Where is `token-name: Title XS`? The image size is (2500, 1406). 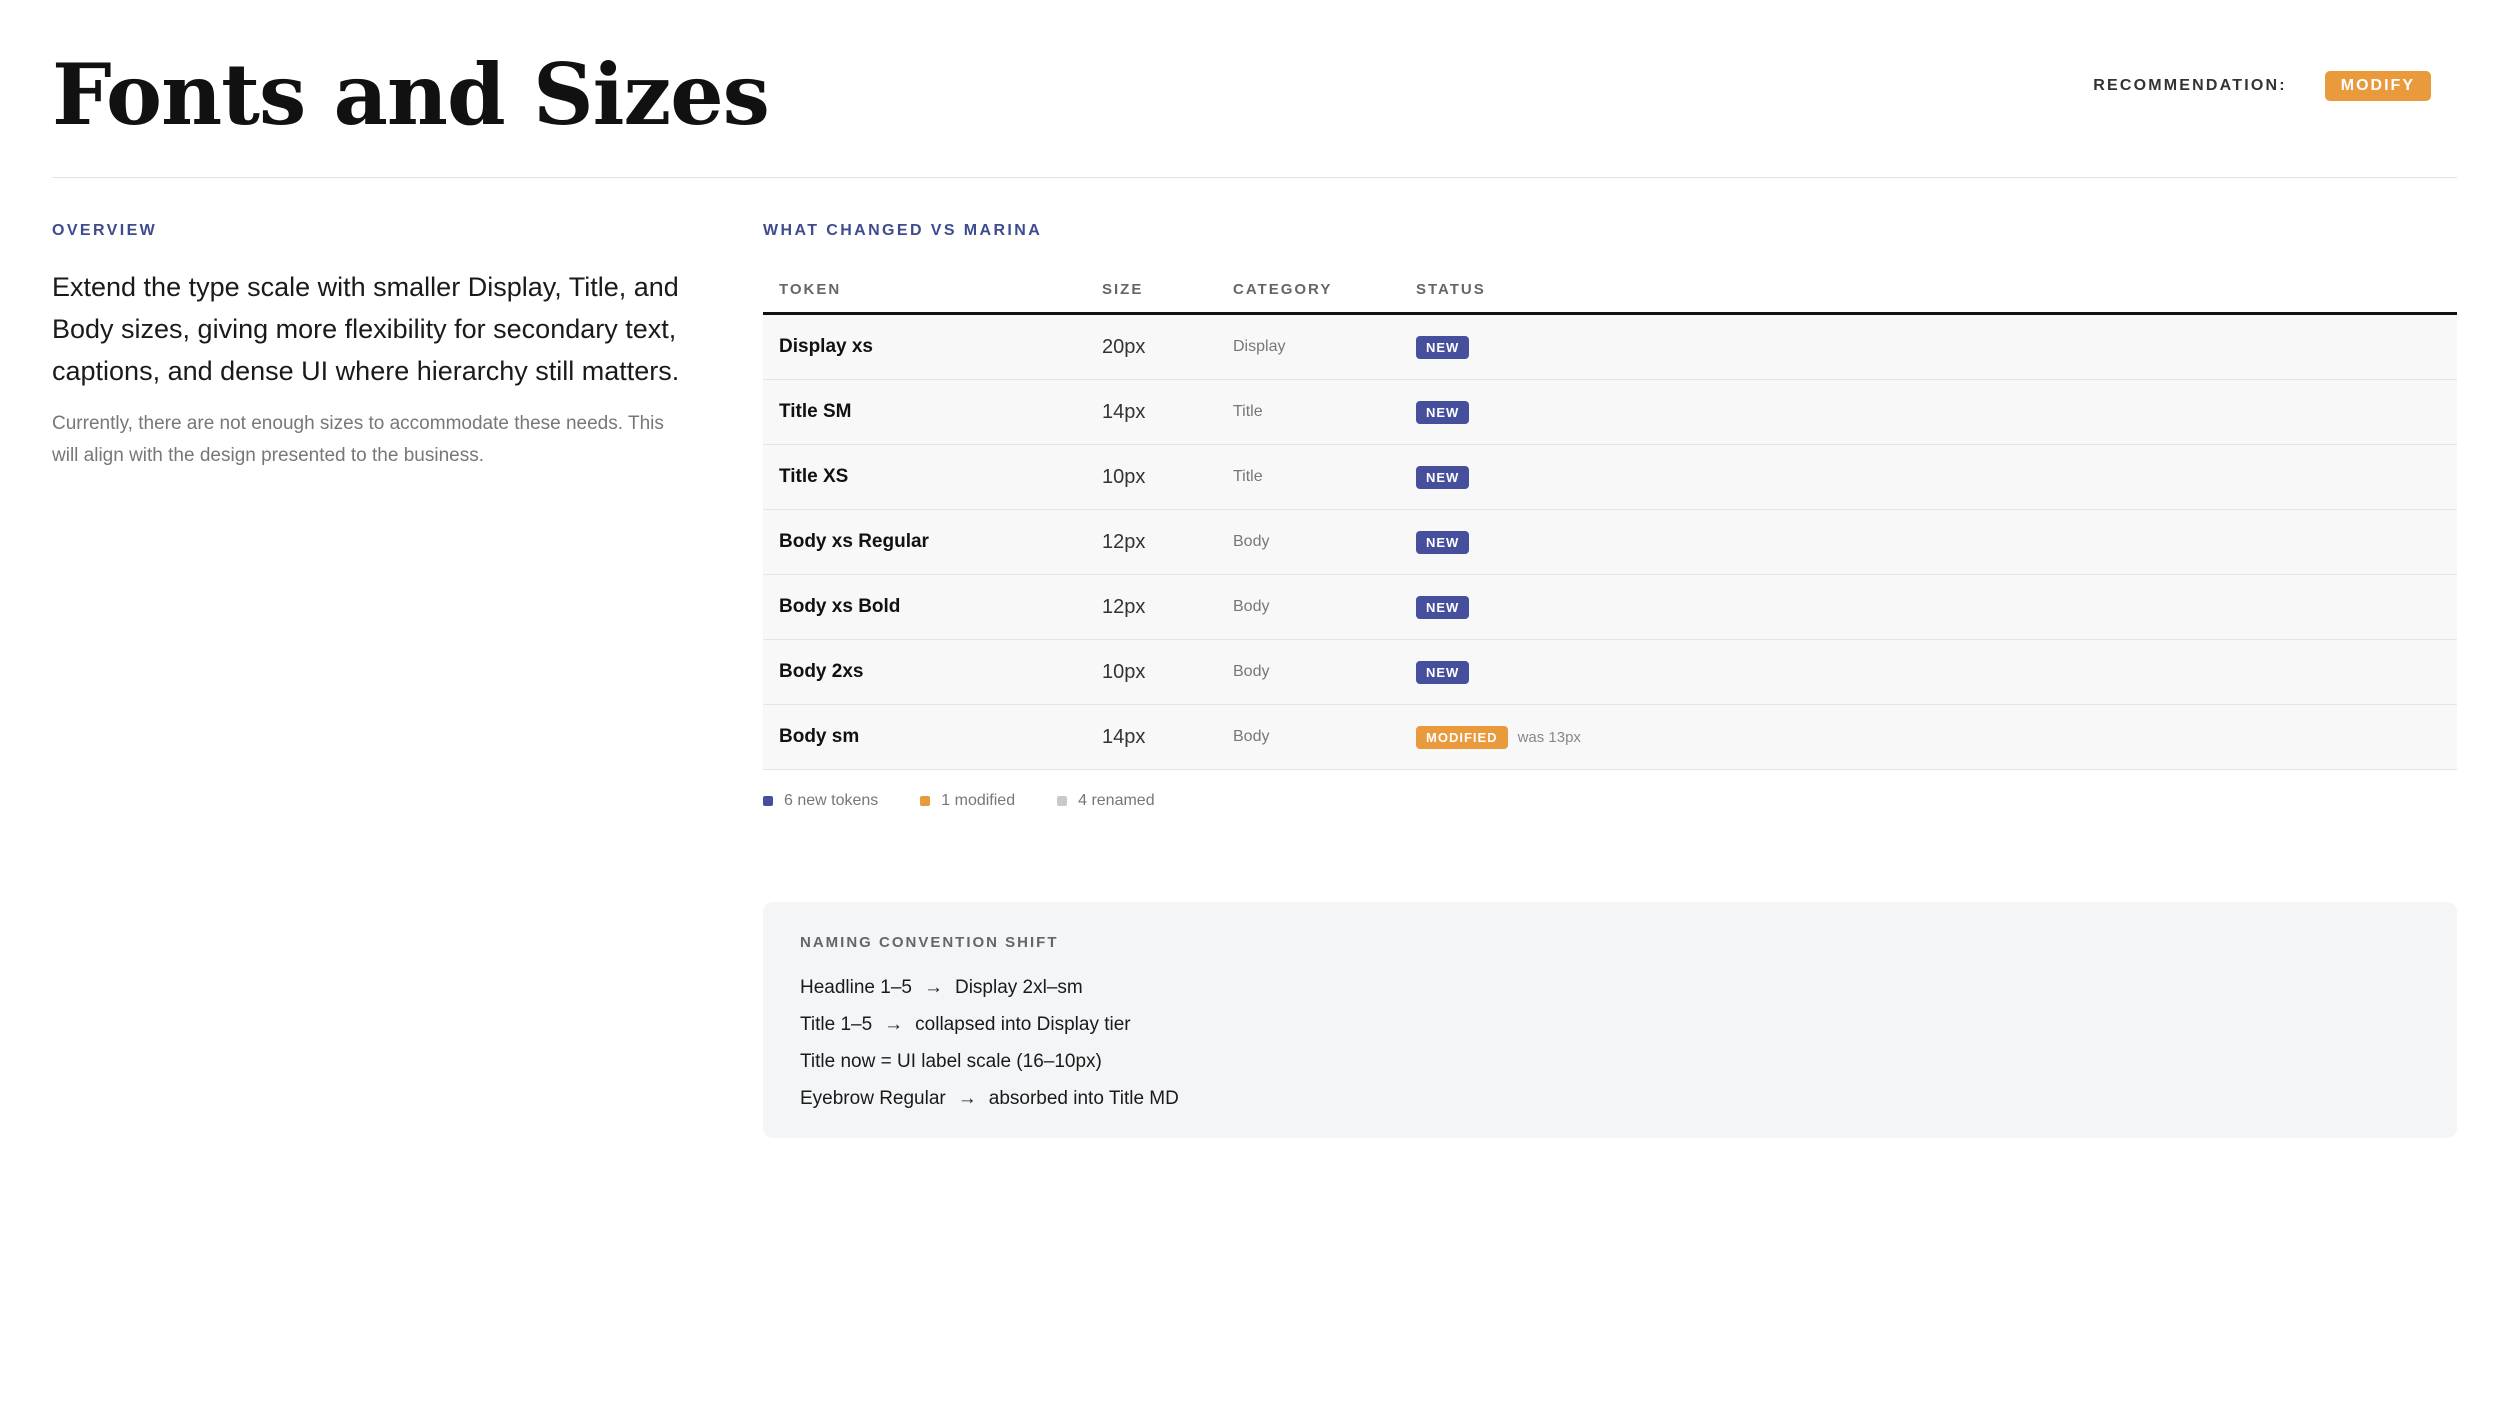 token-name: Title XS is located at coordinates (932, 477).